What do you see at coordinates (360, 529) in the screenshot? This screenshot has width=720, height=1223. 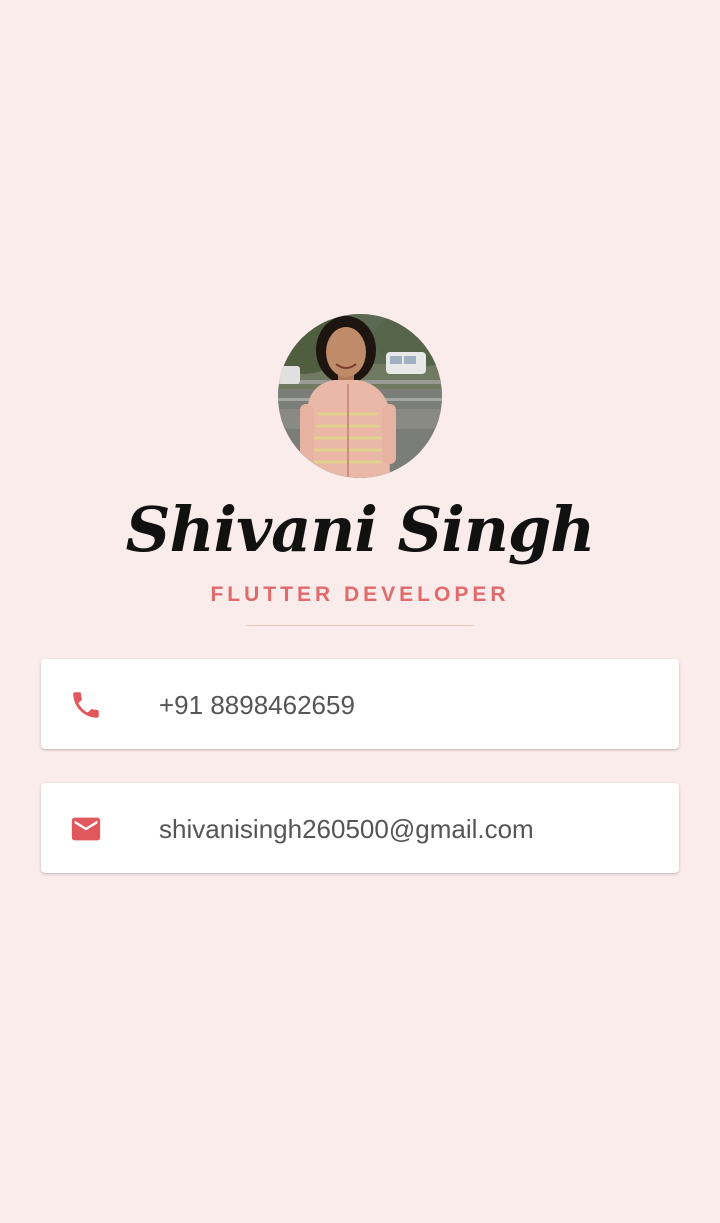 I see `profile-name: Shivani Singh` at bounding box center [360, 529].